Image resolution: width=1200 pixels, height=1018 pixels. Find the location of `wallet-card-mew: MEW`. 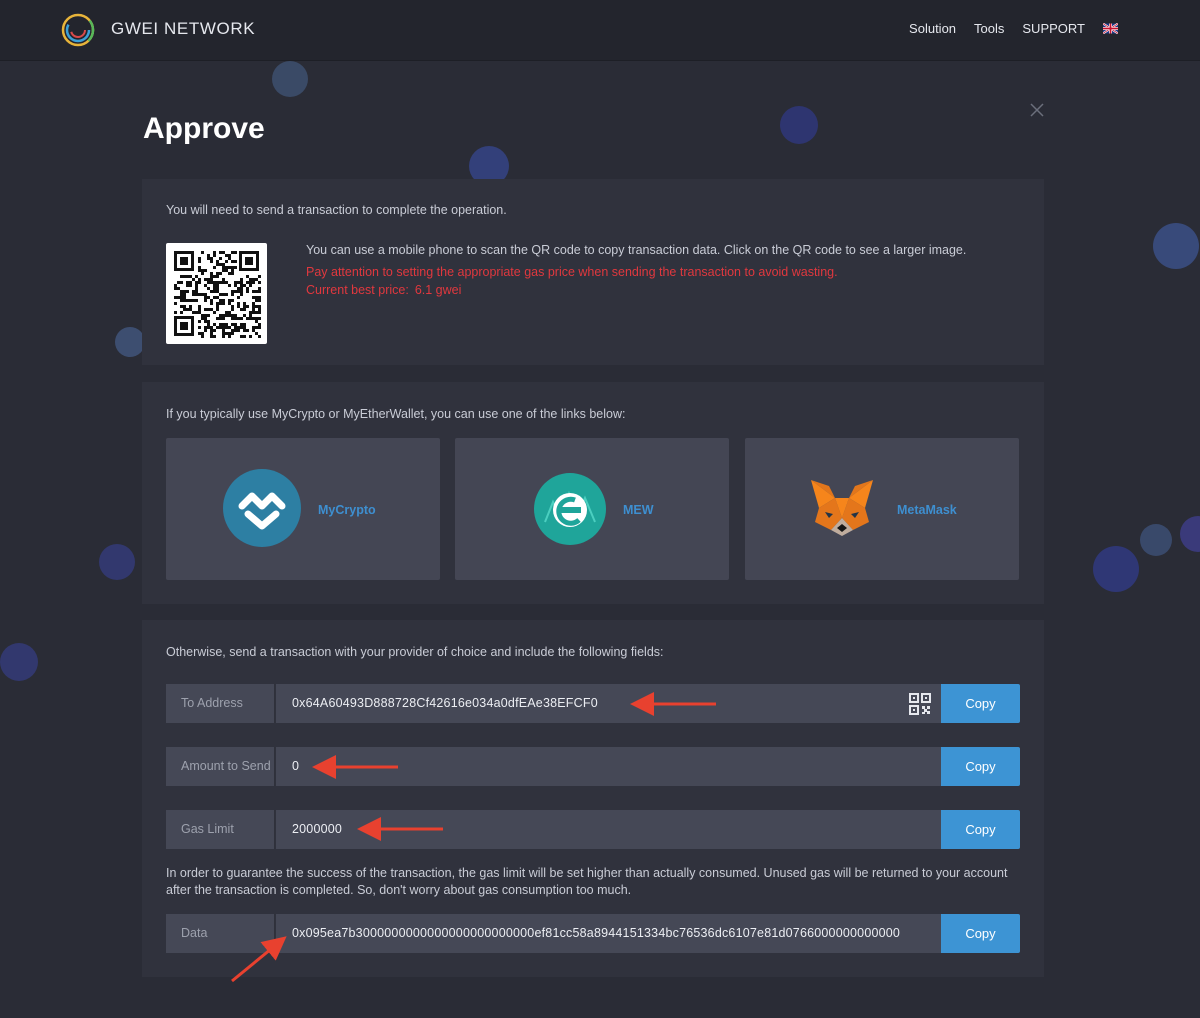

wallet-card-mew: MEW is located at coordinates (592, 509).